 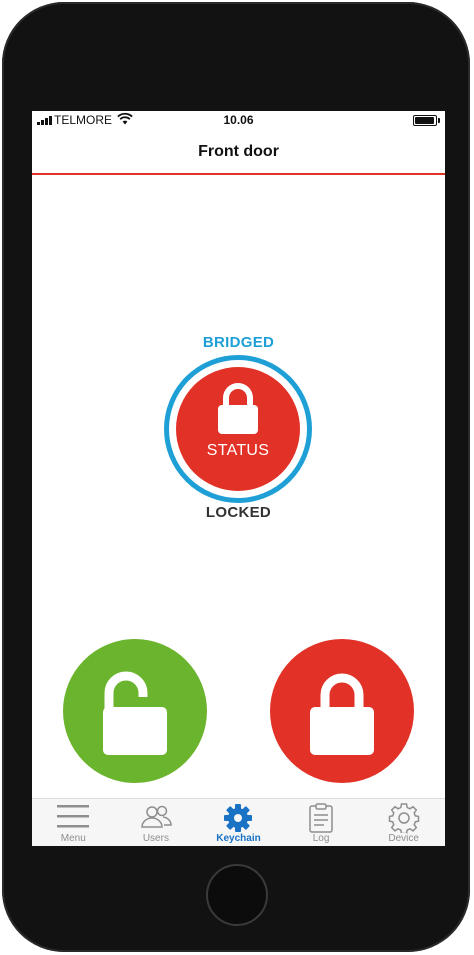 I want to click on home-button, so click(x=237, y=895).